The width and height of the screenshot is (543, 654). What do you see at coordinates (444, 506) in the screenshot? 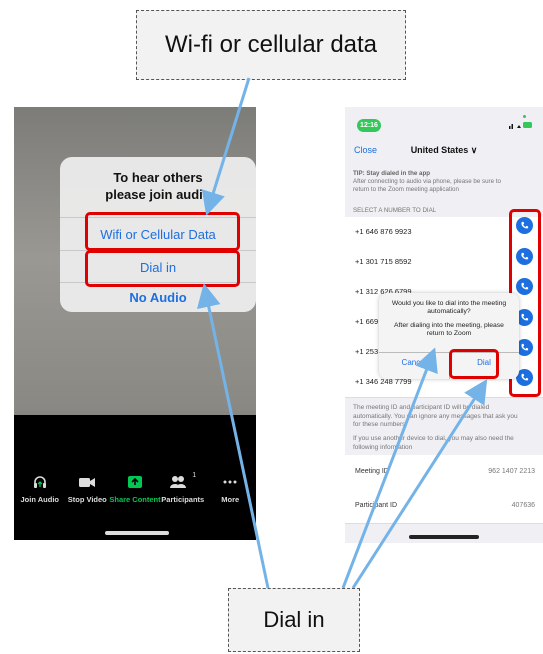
I see `participant-id-row: Participant ID 407636` at bounding box center [444, 506].